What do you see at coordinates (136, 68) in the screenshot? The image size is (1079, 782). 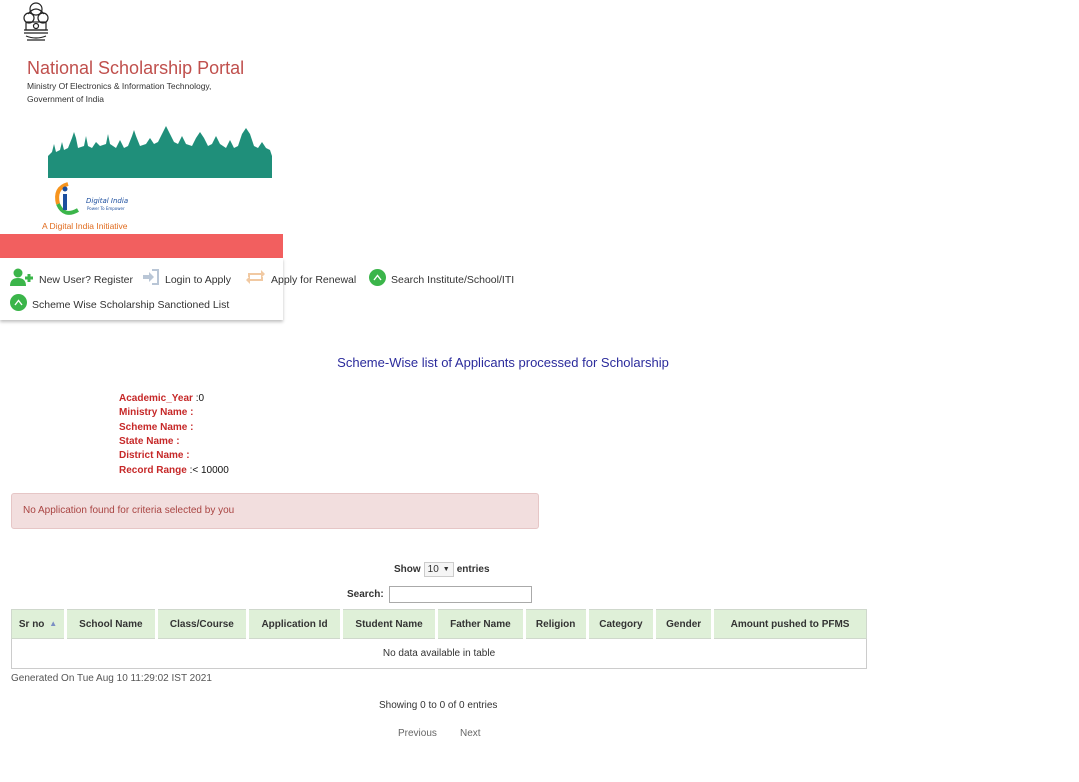 I see `portal-title: National Scholarship Portal` at bounding box center [136, 68].